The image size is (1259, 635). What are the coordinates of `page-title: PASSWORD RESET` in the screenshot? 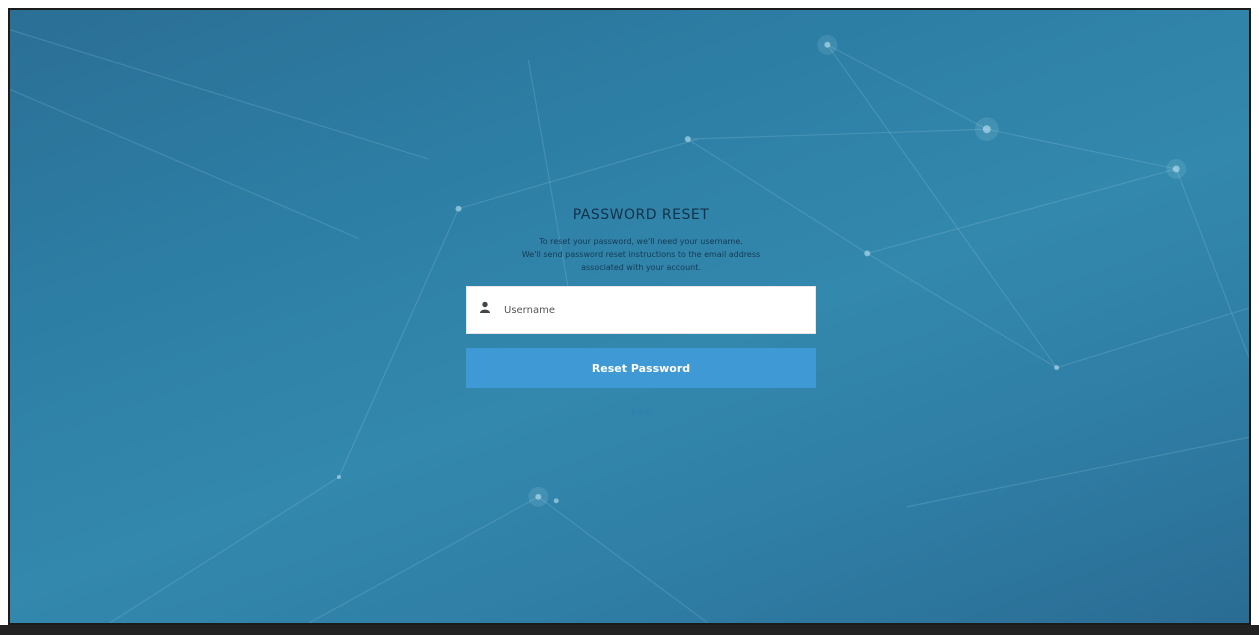 It's located at (641, 215).